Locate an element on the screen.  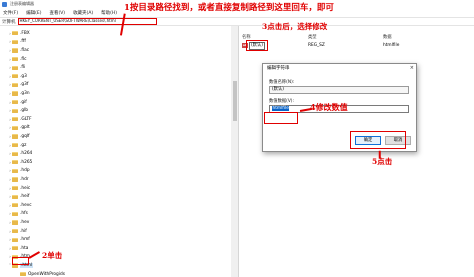
value-data-selected-text: htmlfile is located at coordinates (281, 108).